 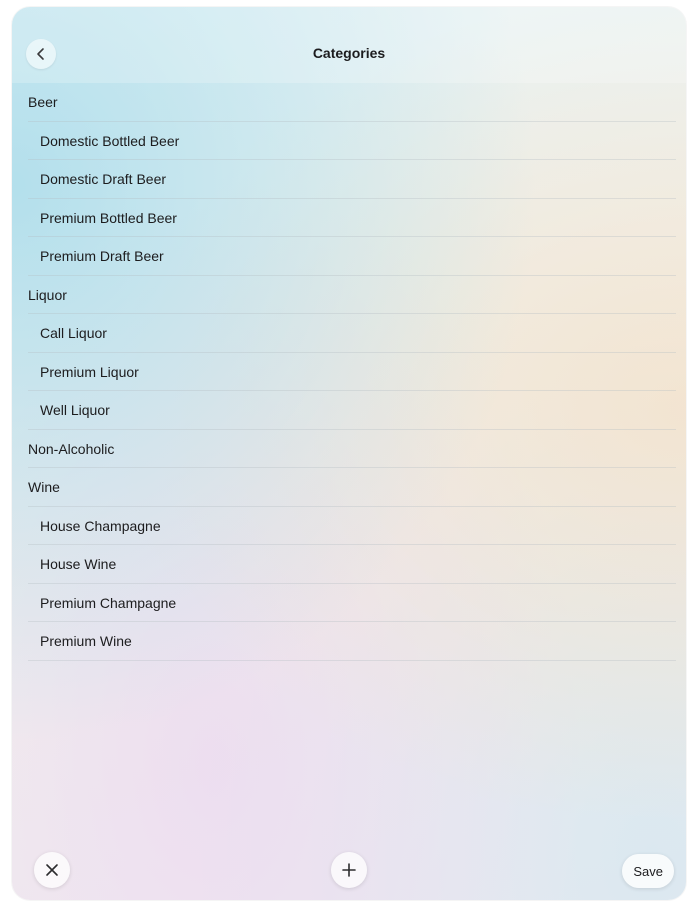 I want to click on plus-icon, so click(x=349, y=870).